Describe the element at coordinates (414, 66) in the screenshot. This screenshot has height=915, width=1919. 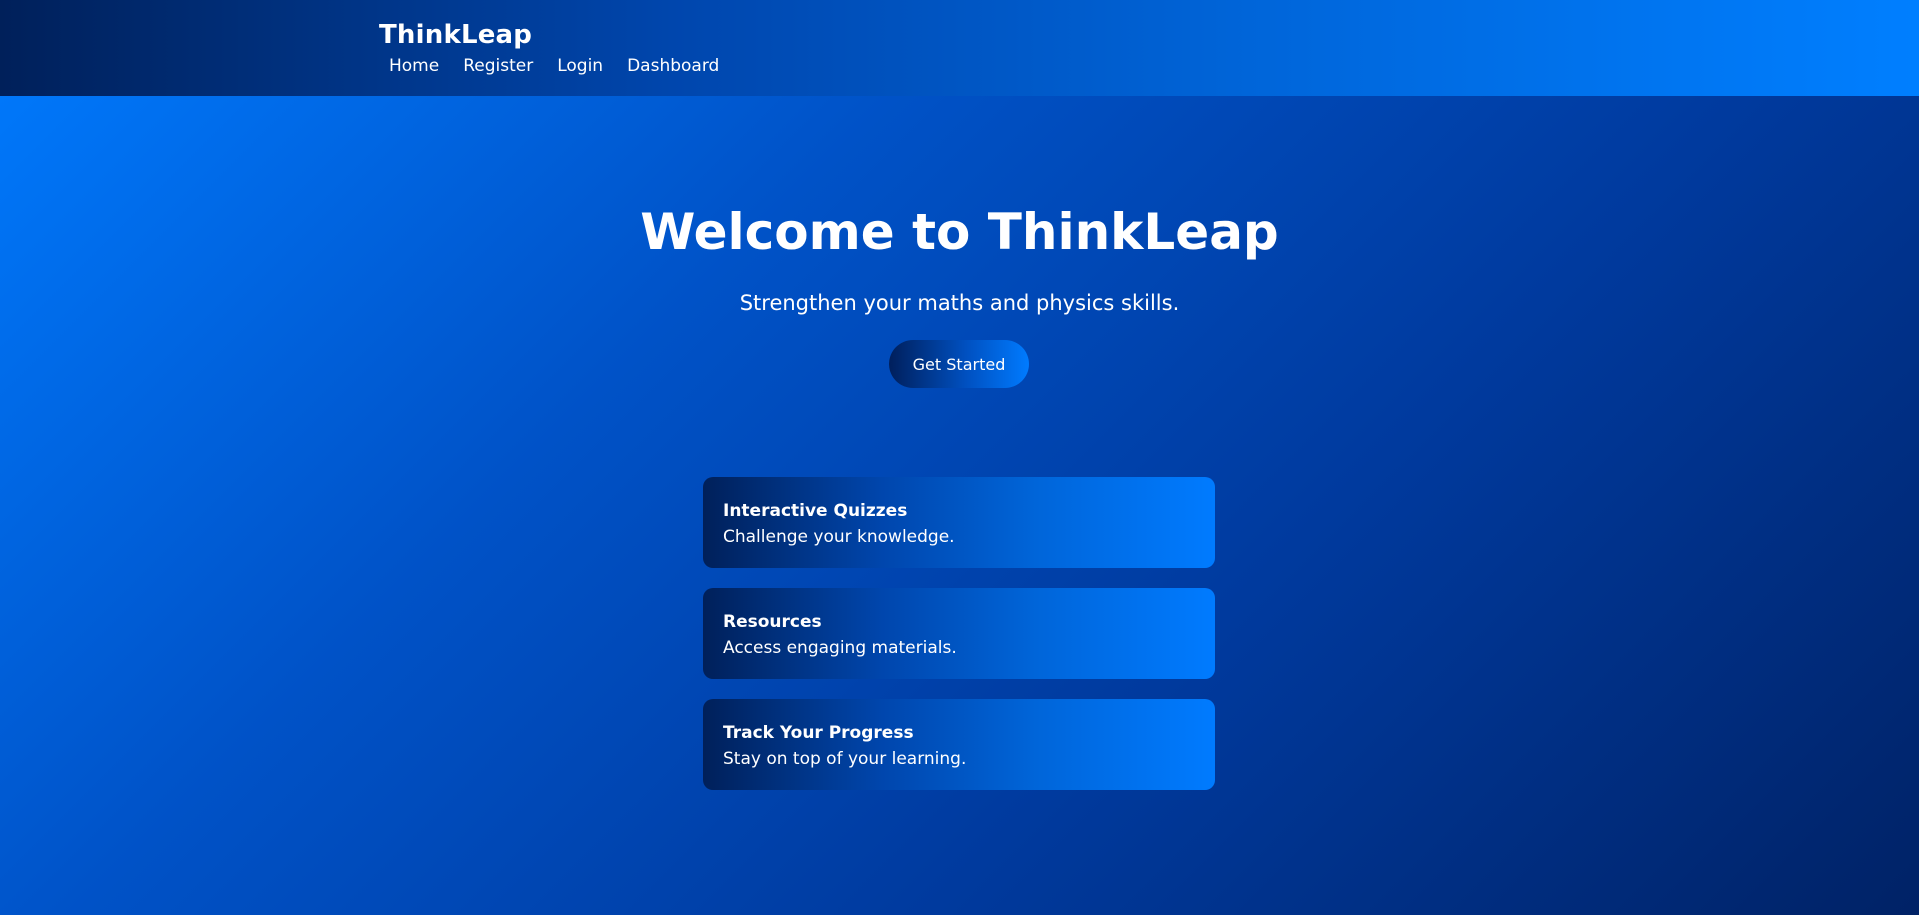
I see `nav-link-home: Home` at that location.